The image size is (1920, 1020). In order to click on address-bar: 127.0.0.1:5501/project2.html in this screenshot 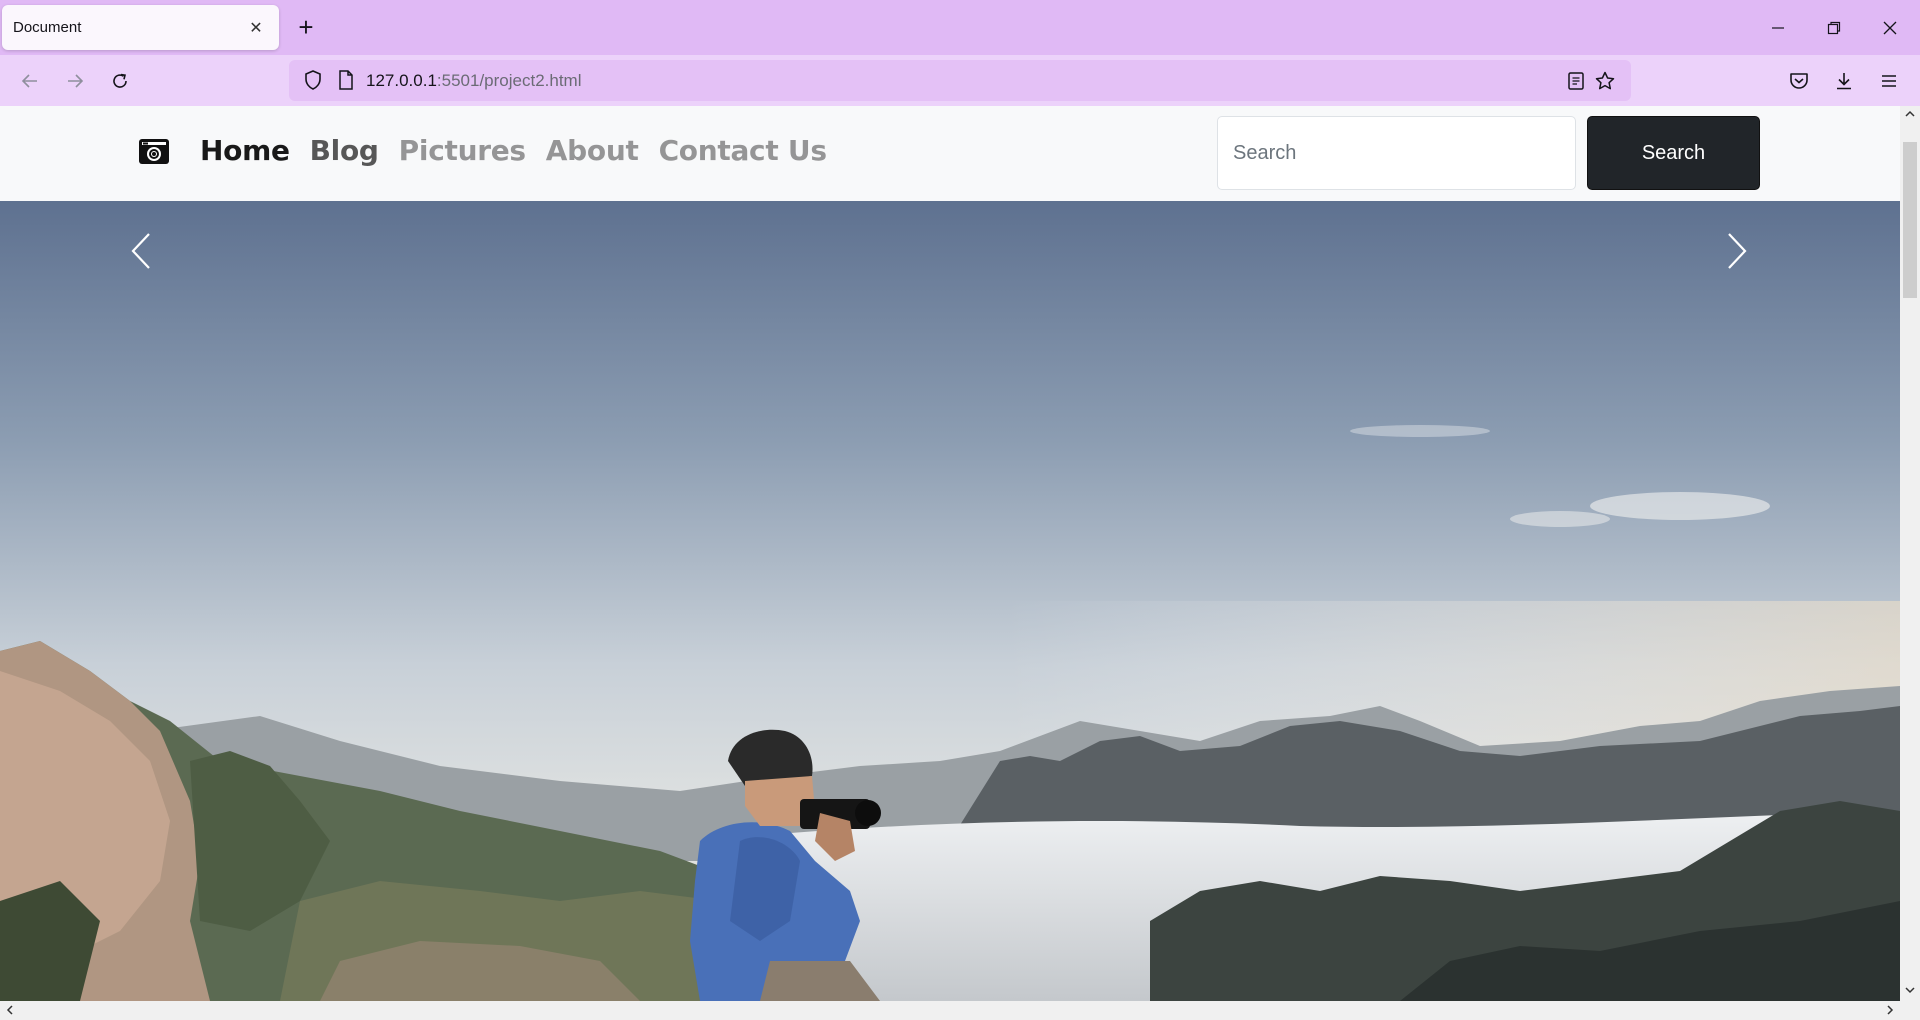, I will do `click(960, 80)`.